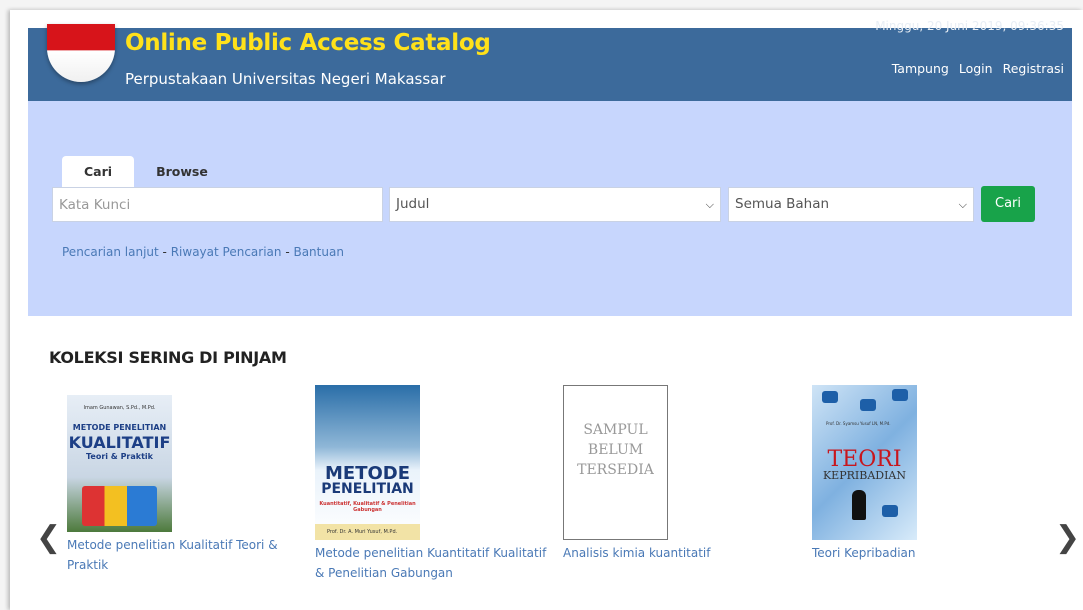  What do you see at coordinates (1008, 204) in the screenshot?
I see `search-button: Cari` at bounding box center [1008, 204].